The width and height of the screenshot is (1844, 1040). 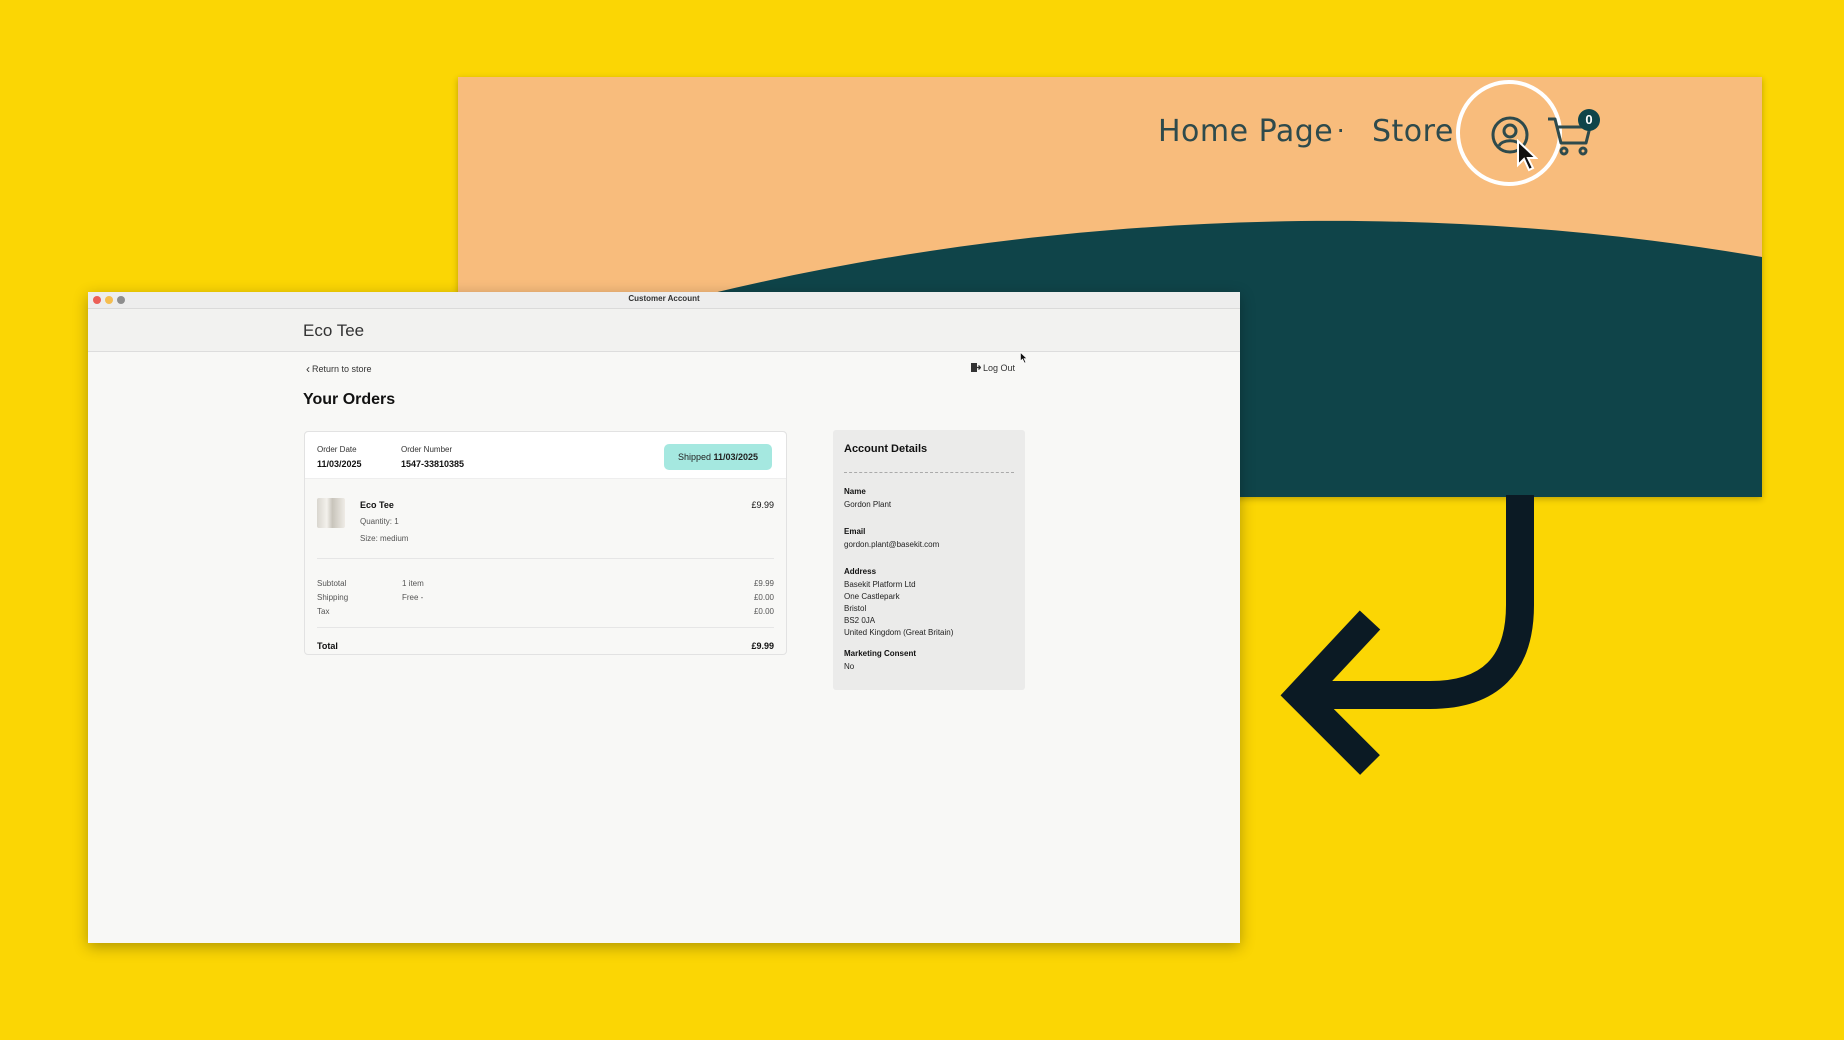 What do you see at coordinates (855, 491) in the screenshot?
I see `name-label: Name` at bounding box center [855, 491].